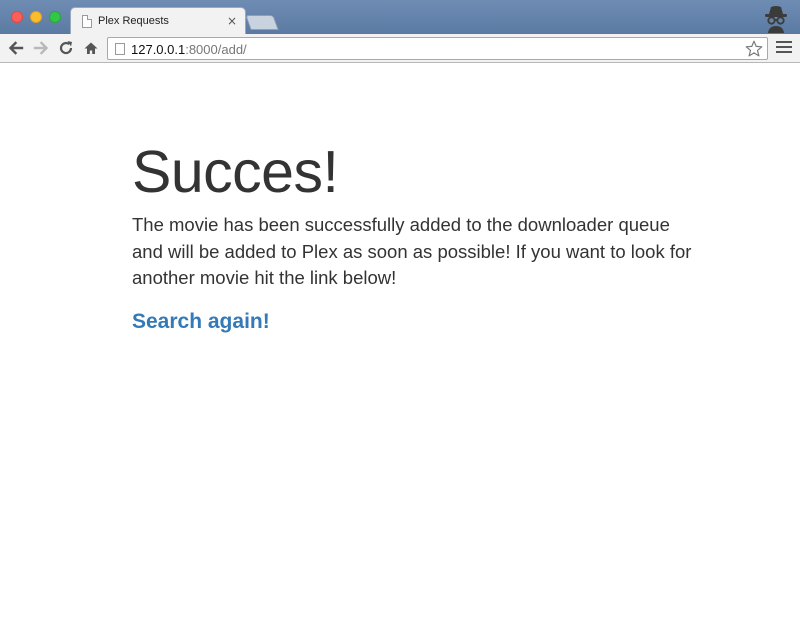  What do you see at coordinates (437, 48) in the screenshot?
I see `address-bar: 127.0.0.1:8000/add/` at bounding box center [437, 48].